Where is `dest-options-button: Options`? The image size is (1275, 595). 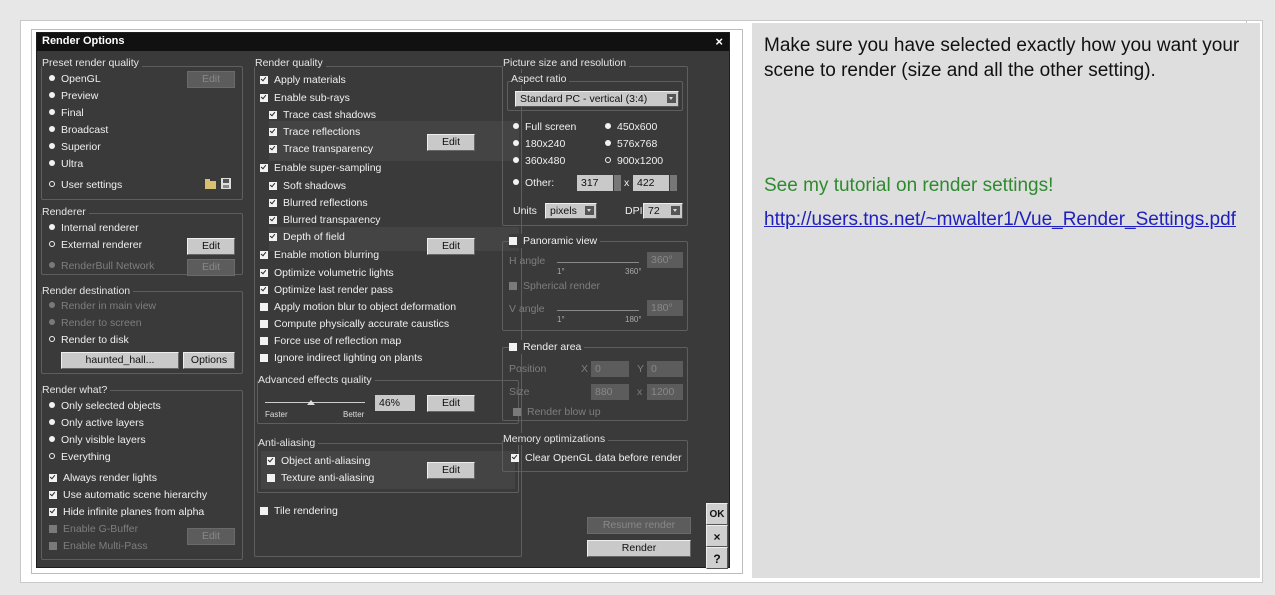 dest-options-button: Options is located at coordinates (209, 360).